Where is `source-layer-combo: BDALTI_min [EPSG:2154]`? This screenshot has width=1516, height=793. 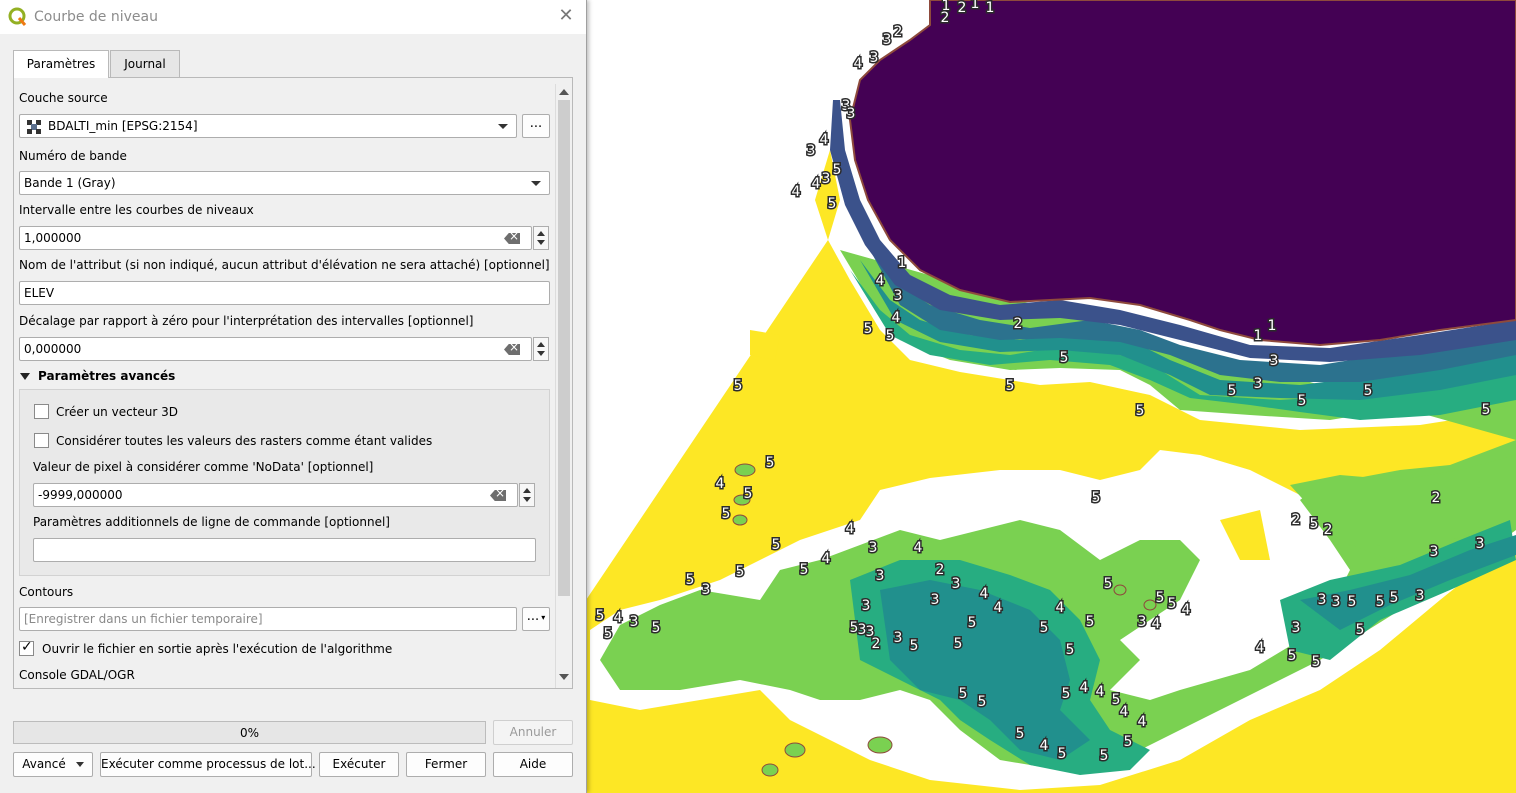 source-layer-combo: BDALTI_min [EPSG:2154] is located at coordinates (268, 126).